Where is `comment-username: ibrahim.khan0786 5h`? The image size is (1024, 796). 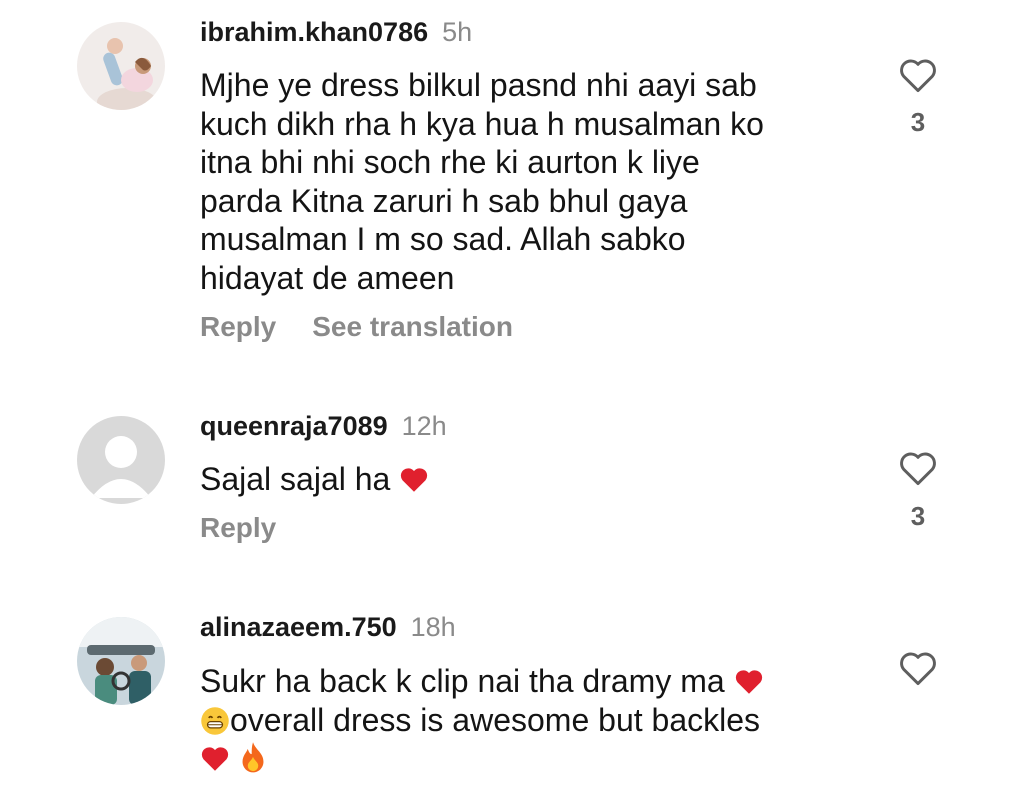 comment-username: ibrahim.khan0786 5h is located at coordinates (336, 32).